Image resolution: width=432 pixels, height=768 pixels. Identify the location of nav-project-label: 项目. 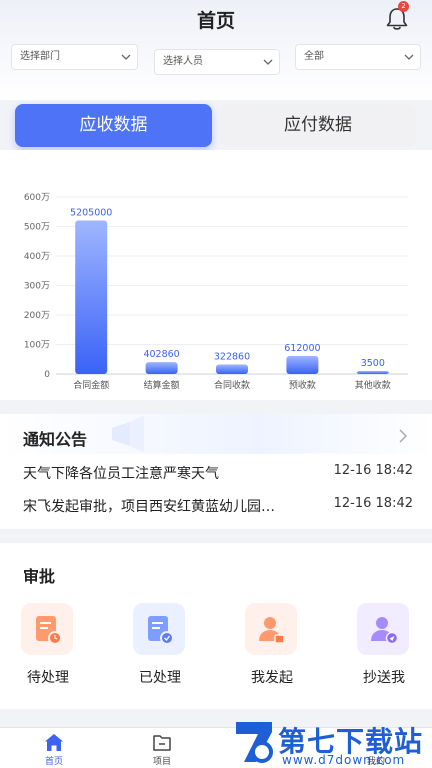
(161, 762).